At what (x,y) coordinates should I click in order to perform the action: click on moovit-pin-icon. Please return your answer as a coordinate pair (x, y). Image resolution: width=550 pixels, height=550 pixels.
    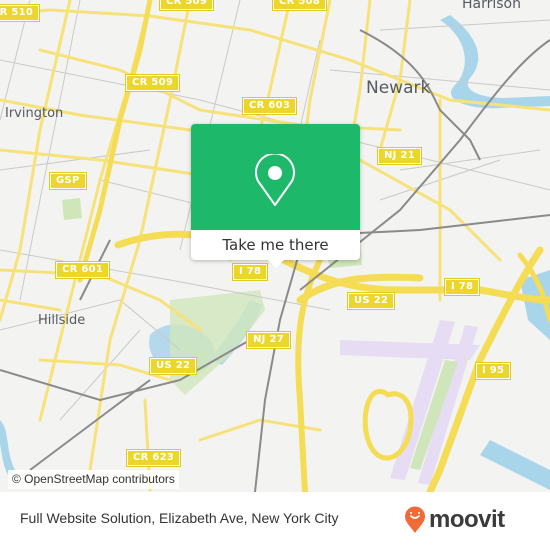
    Looking at the image, I should click on (415, 519).